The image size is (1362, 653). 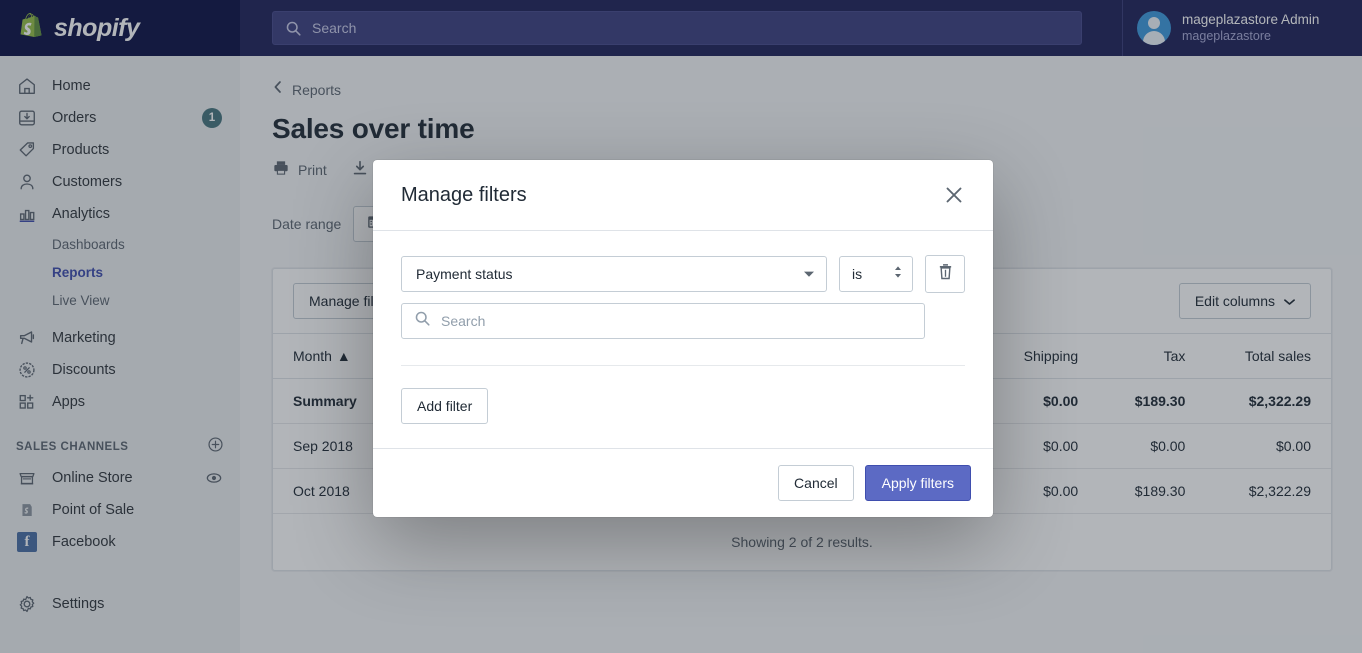 I want to click on caret-down-icon, so click(x=809, y=274).